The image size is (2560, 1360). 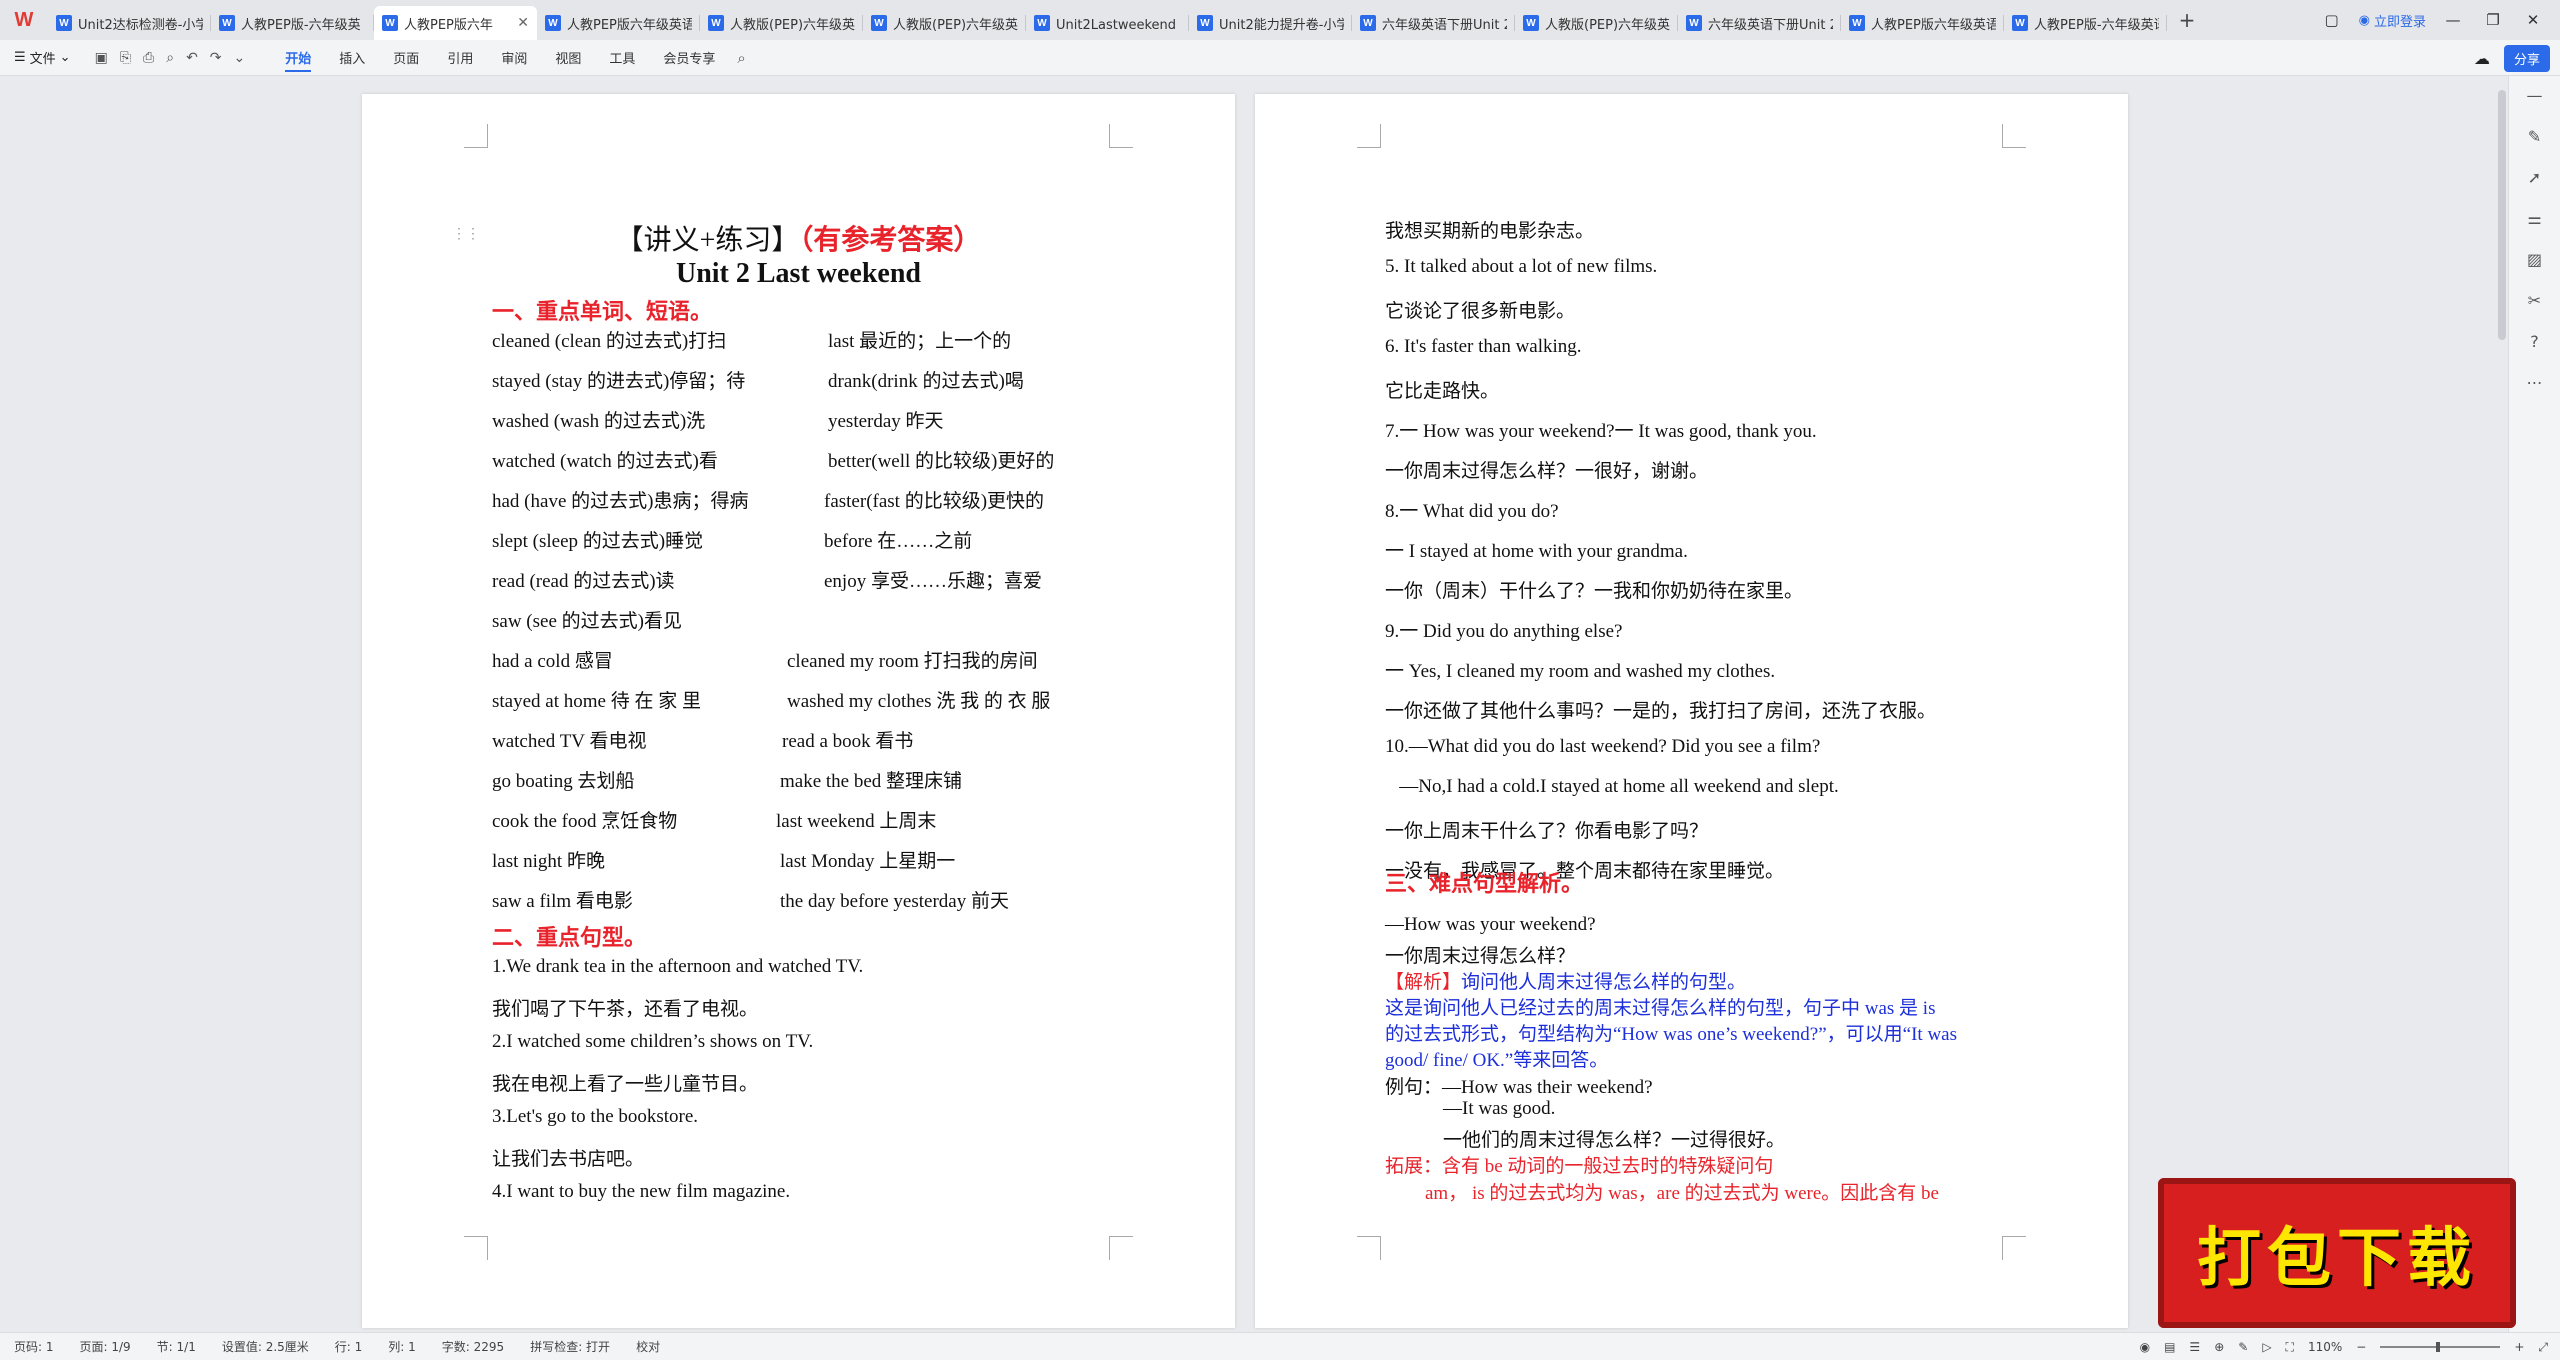 What do you see at coordinates (2145, 1347) in the screenshot?
I see `eye-icon: ◉` at bounding box center [2145, 1347].